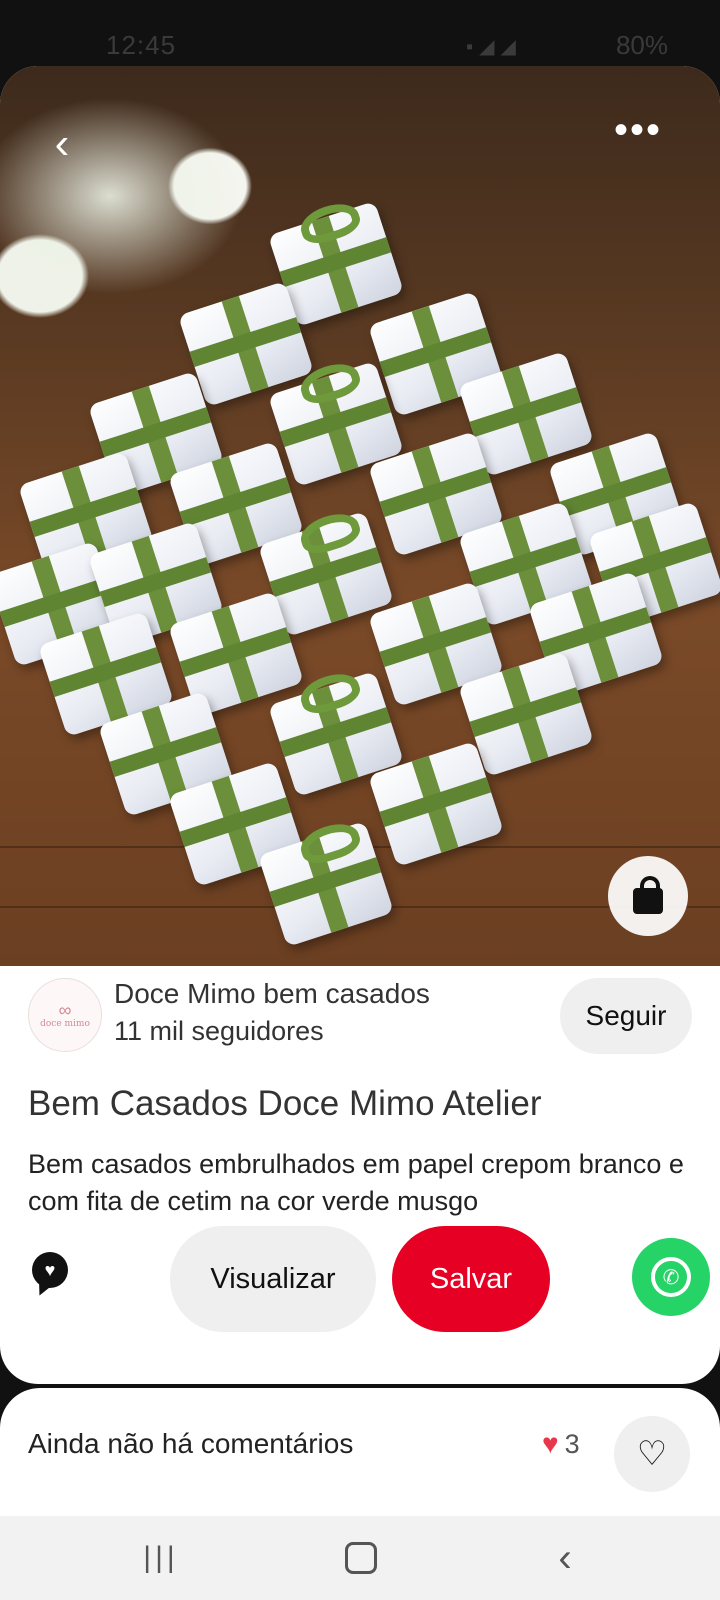 The height and width of the screenshot is (1600, 720). Describe the element at coordinates (471, 1279) in the screenshot. I see `save-button: Salvar` at that location.